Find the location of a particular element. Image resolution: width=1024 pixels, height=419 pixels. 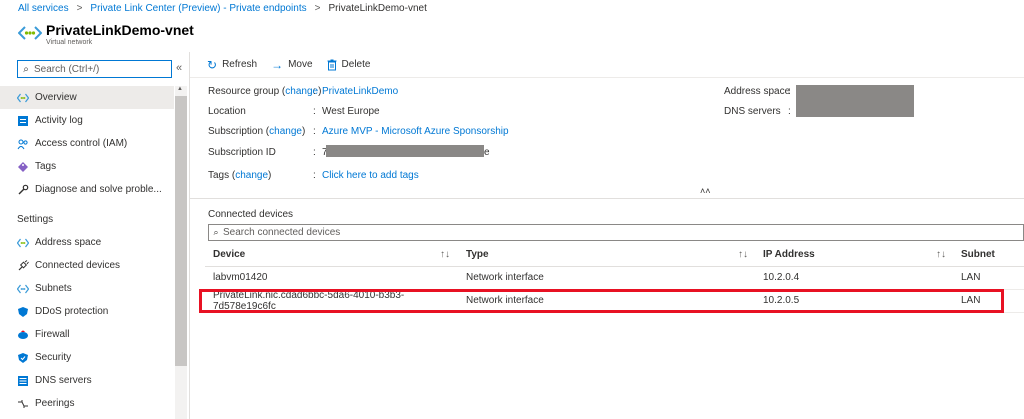

sidebar-item-tags: Tags is located at coordinates (87, 166).